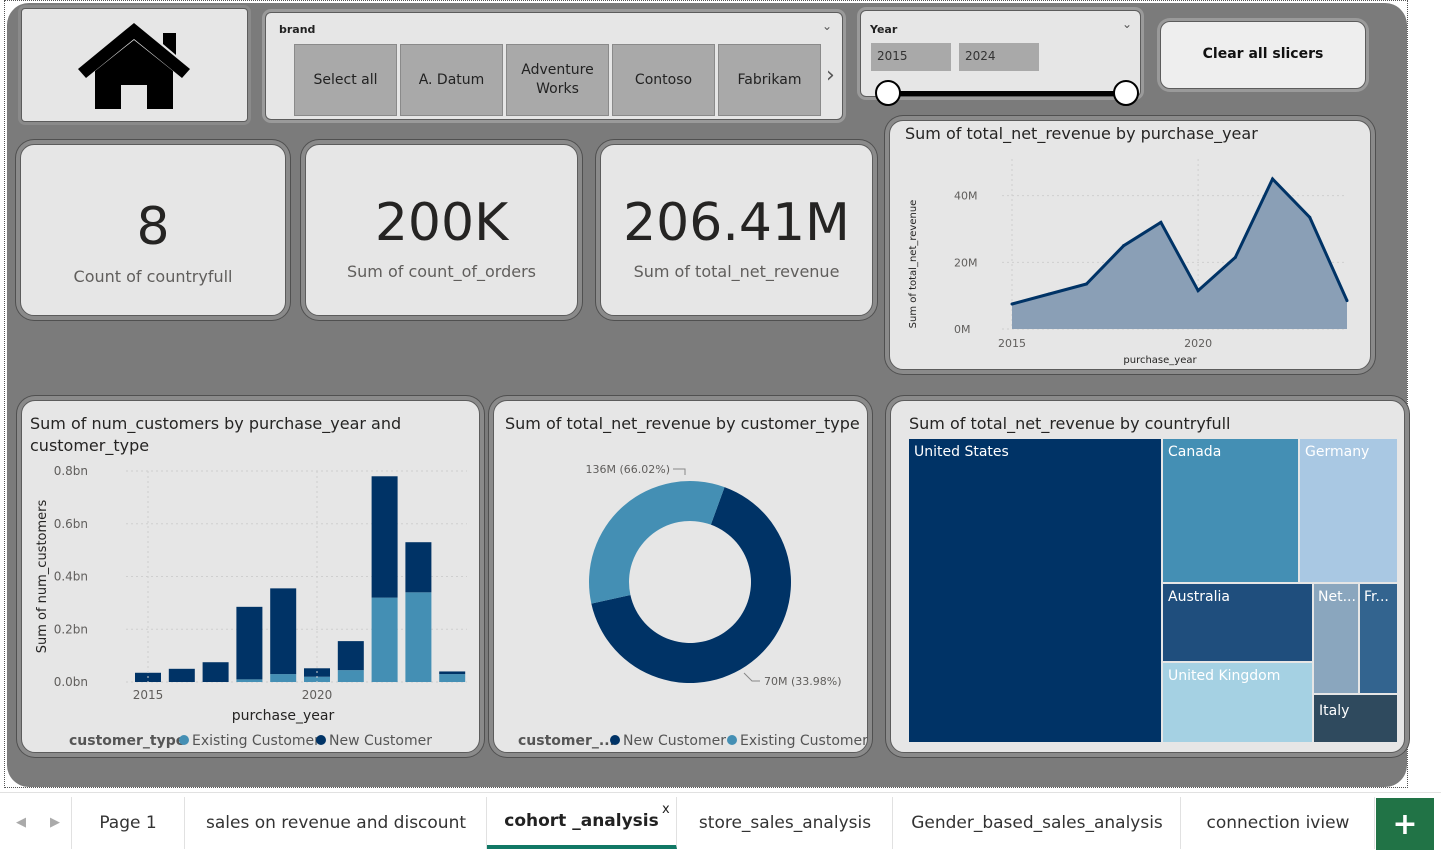 Image resolution: width=1441 pixels, height=852 pixels. Describe the element at coordinates (663, 80) in the screenshot. I see `brand-tile-contoso: Contoso` at that location.